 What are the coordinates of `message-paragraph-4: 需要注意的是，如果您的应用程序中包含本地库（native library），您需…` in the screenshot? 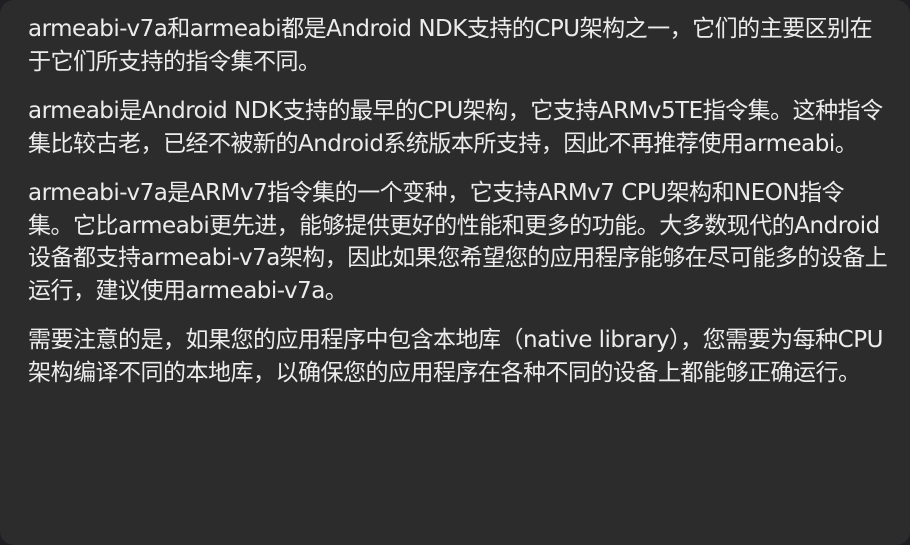 It's located at (455, 356).